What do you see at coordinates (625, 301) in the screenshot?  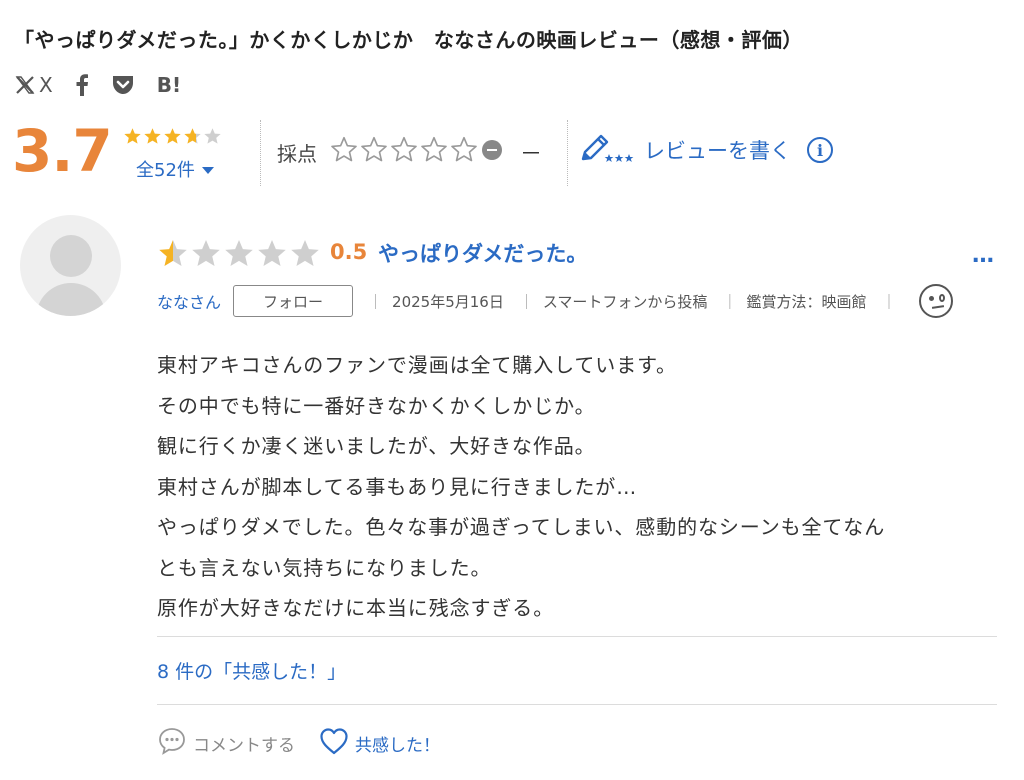 I see `post-device: スマートフォンから投稿` at bounding box center [625, 301].